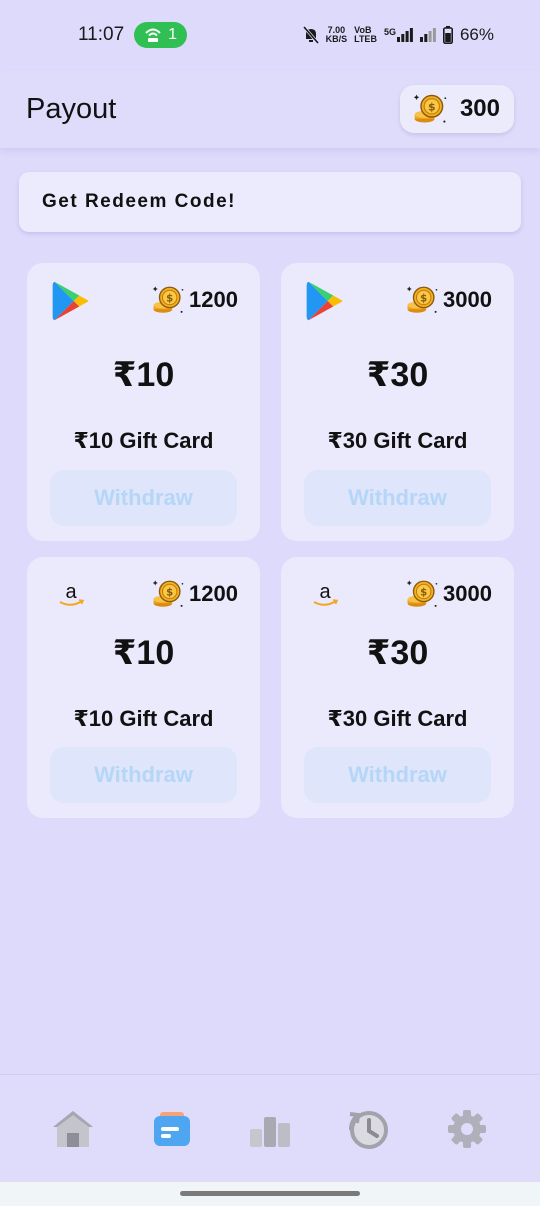 The height and width of the screenshot is (1206, 540). I want to click on nav-history, so click(368, 1129).